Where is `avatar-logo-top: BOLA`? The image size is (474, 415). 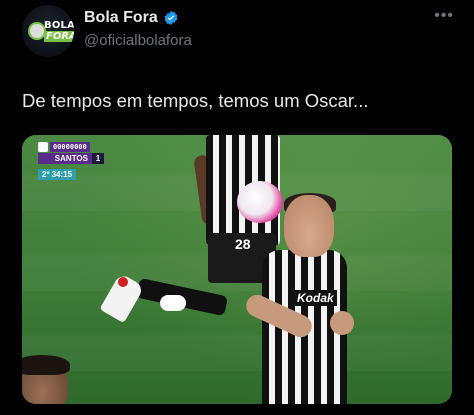 avatar-logo-top: BOLA is located at coordinates (59, 25).